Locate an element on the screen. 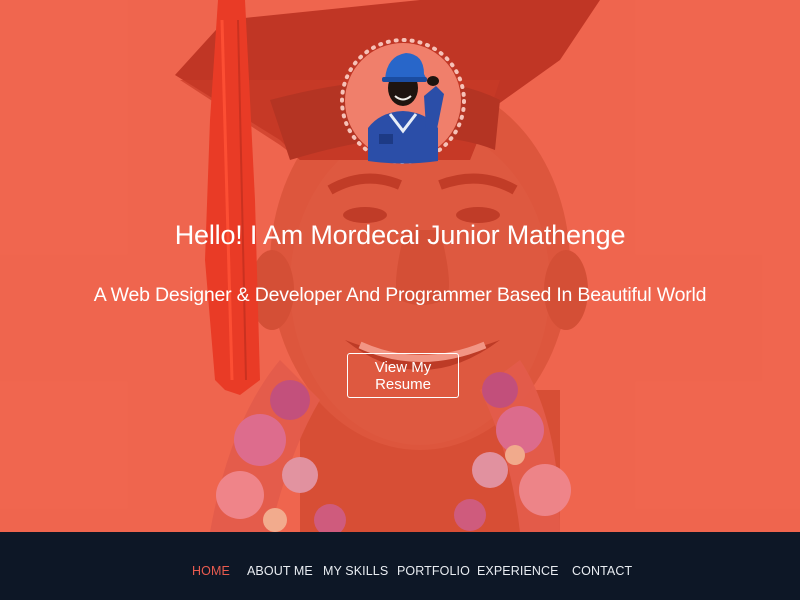  nav-item-contact: CONTACT is located at coordinates (602, 571).